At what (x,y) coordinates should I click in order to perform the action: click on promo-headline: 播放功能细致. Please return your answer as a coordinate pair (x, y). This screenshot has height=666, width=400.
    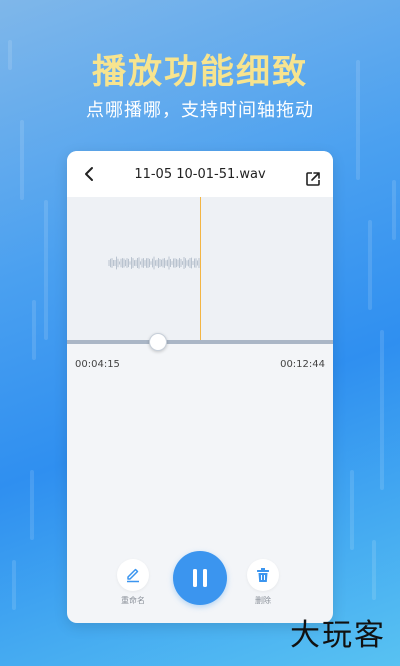
    Looking at the image, I should click on (200, 72).